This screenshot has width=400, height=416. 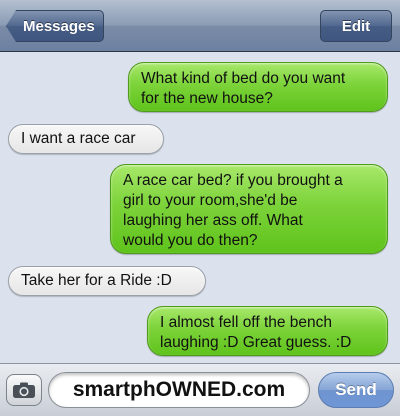 I want to click on camera-button, so click(x=24, y=390).